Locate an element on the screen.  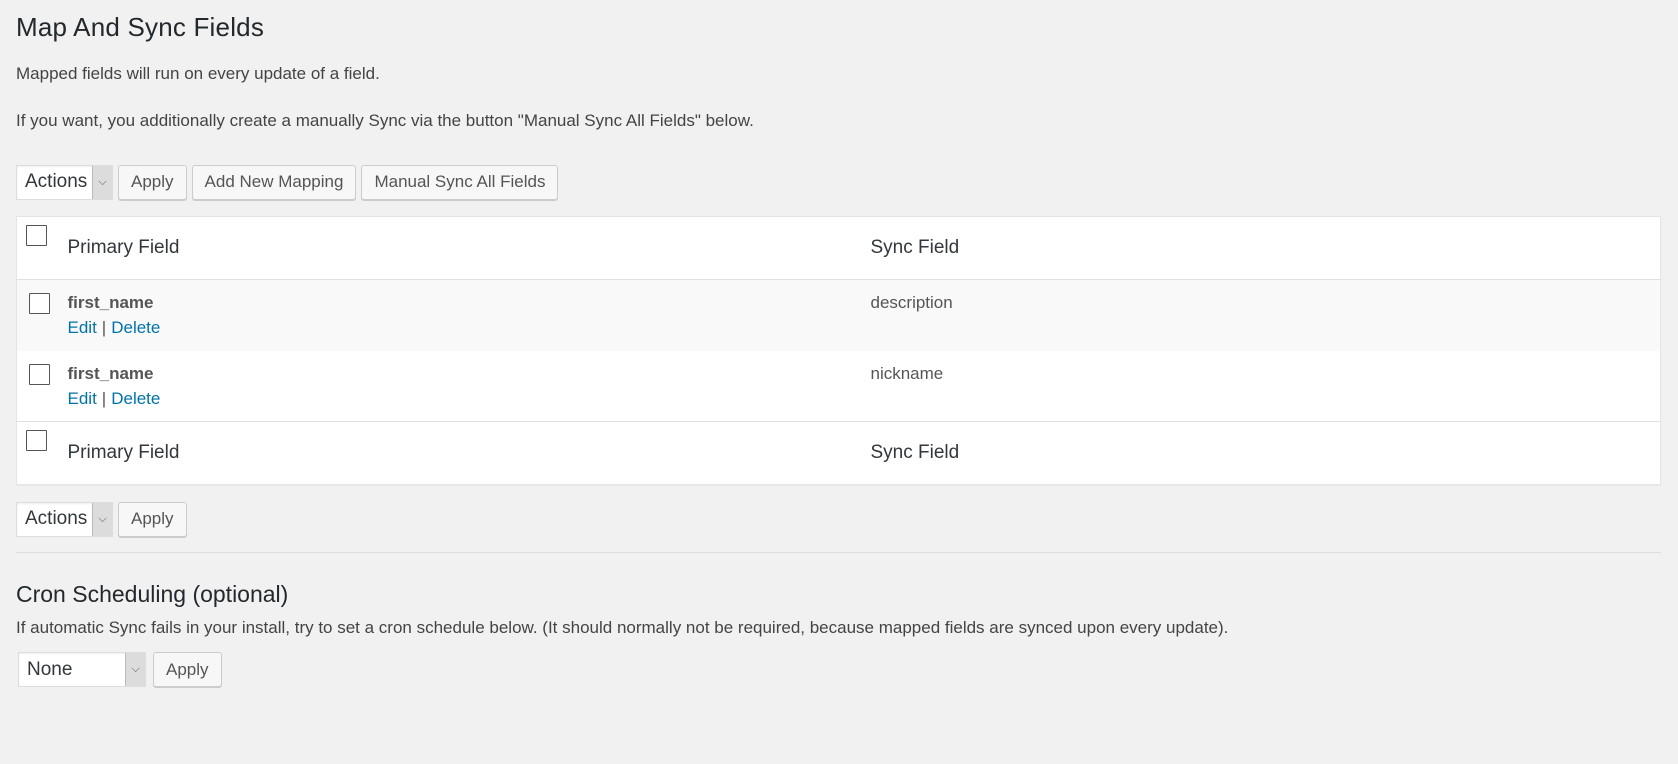
table-header-row: Primary Field Sync Field is located at coordinates (838, 248).